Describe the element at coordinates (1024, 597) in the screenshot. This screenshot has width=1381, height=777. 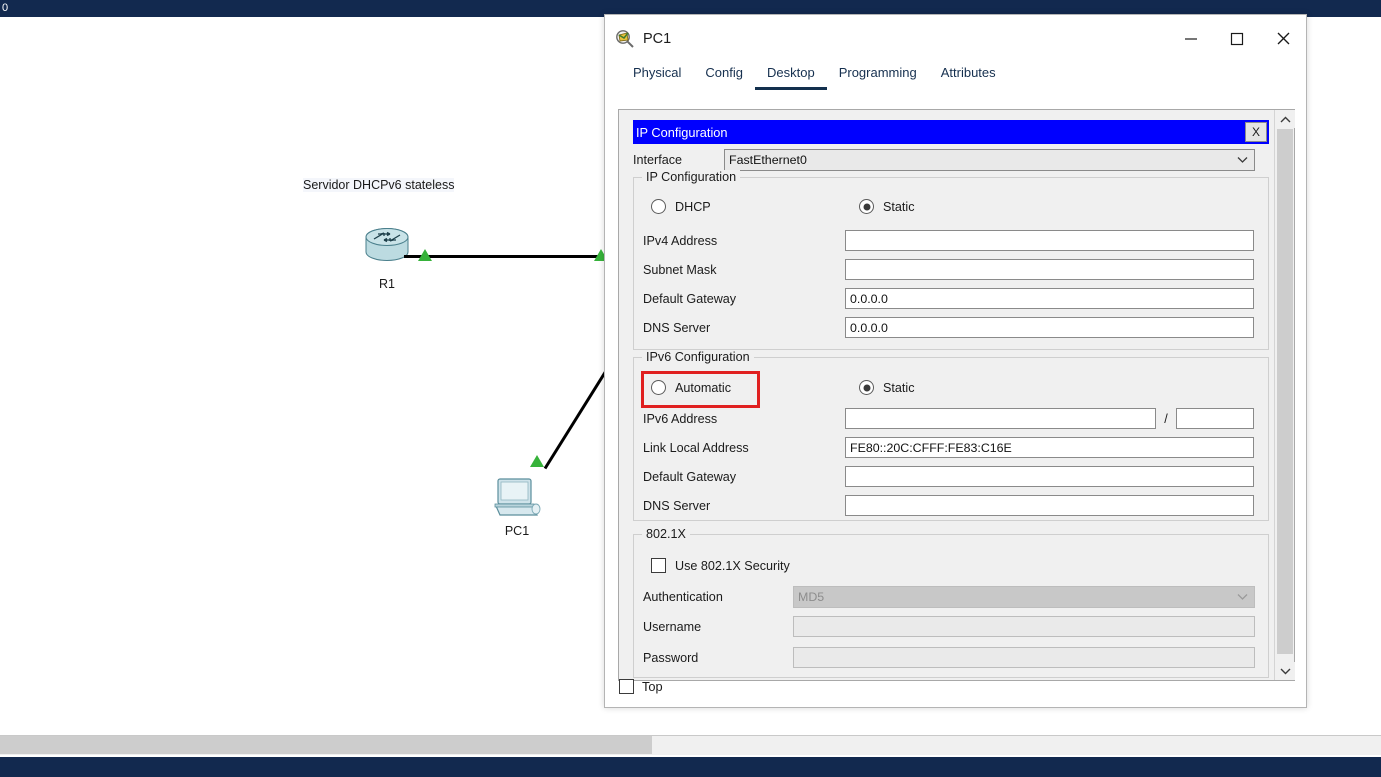
I see `authentication-select: MD5` at that location.